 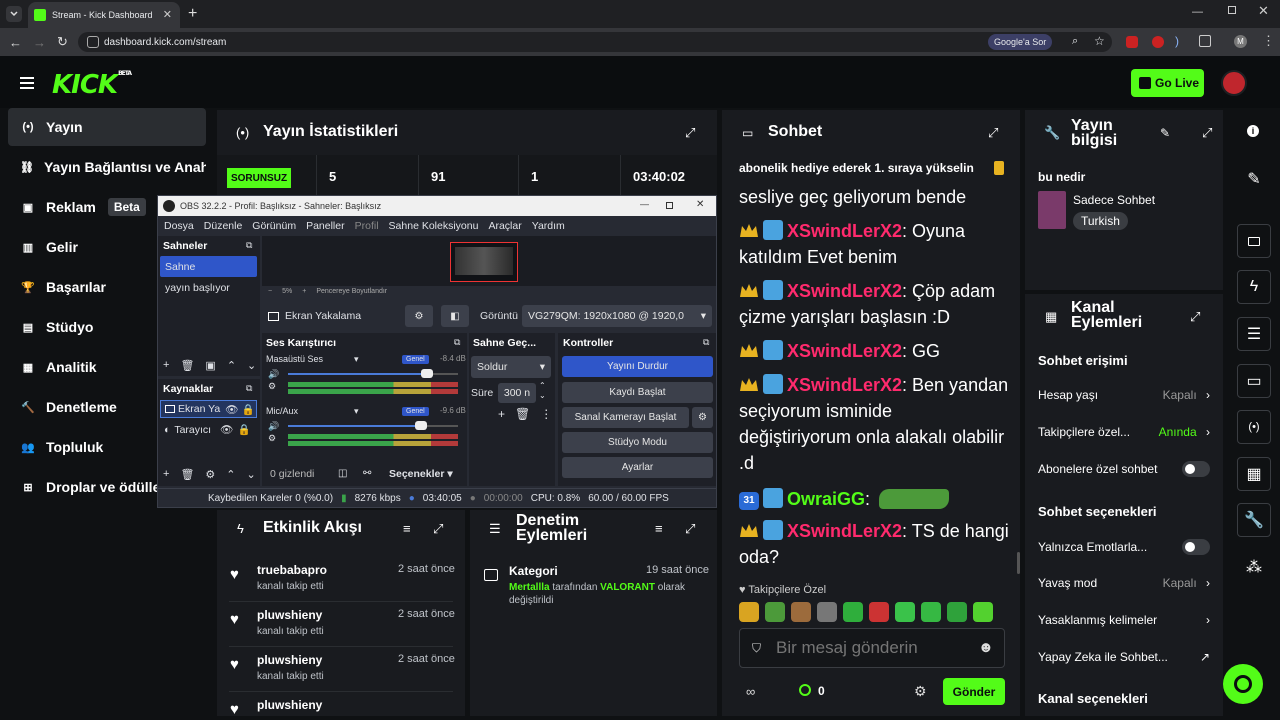 I want to click on list-icon: ☰, so click(x=1254, y=334).